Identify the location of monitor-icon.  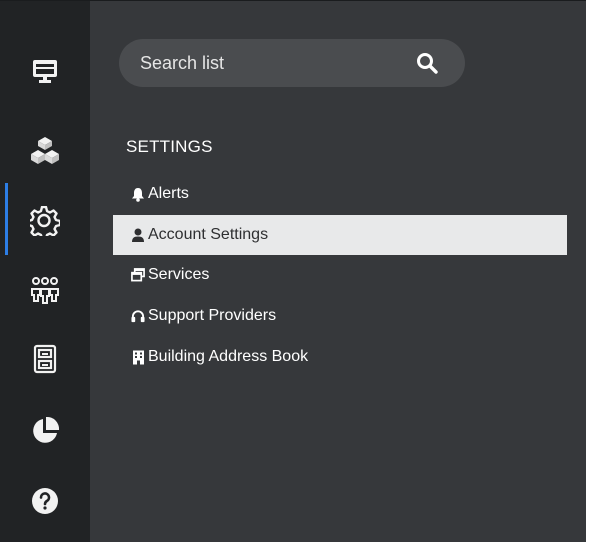
(45, 71).